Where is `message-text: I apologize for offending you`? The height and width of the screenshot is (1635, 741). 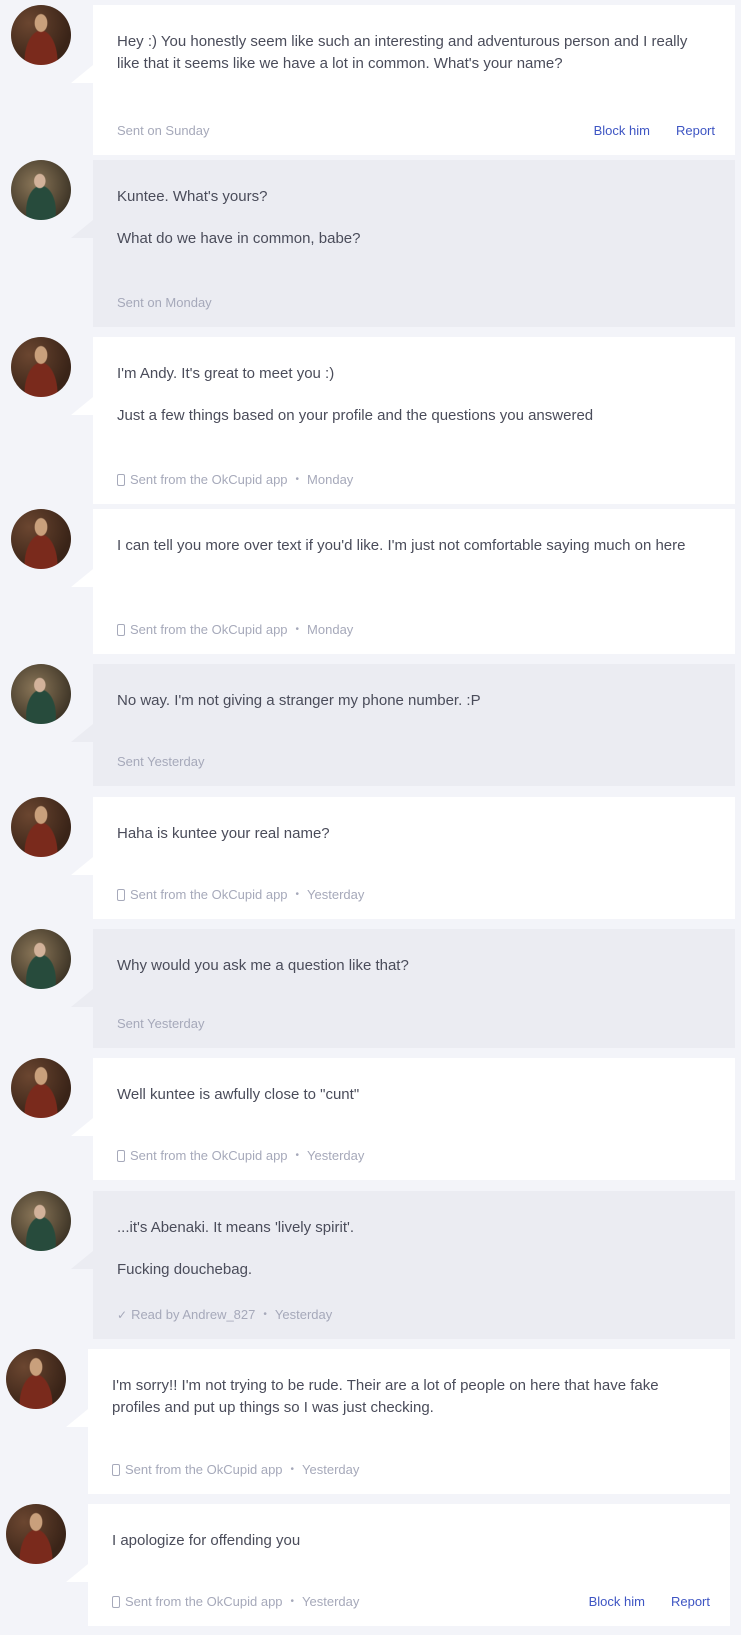 message-text: I apologize for offending you is located at coordinates (206, 1540).